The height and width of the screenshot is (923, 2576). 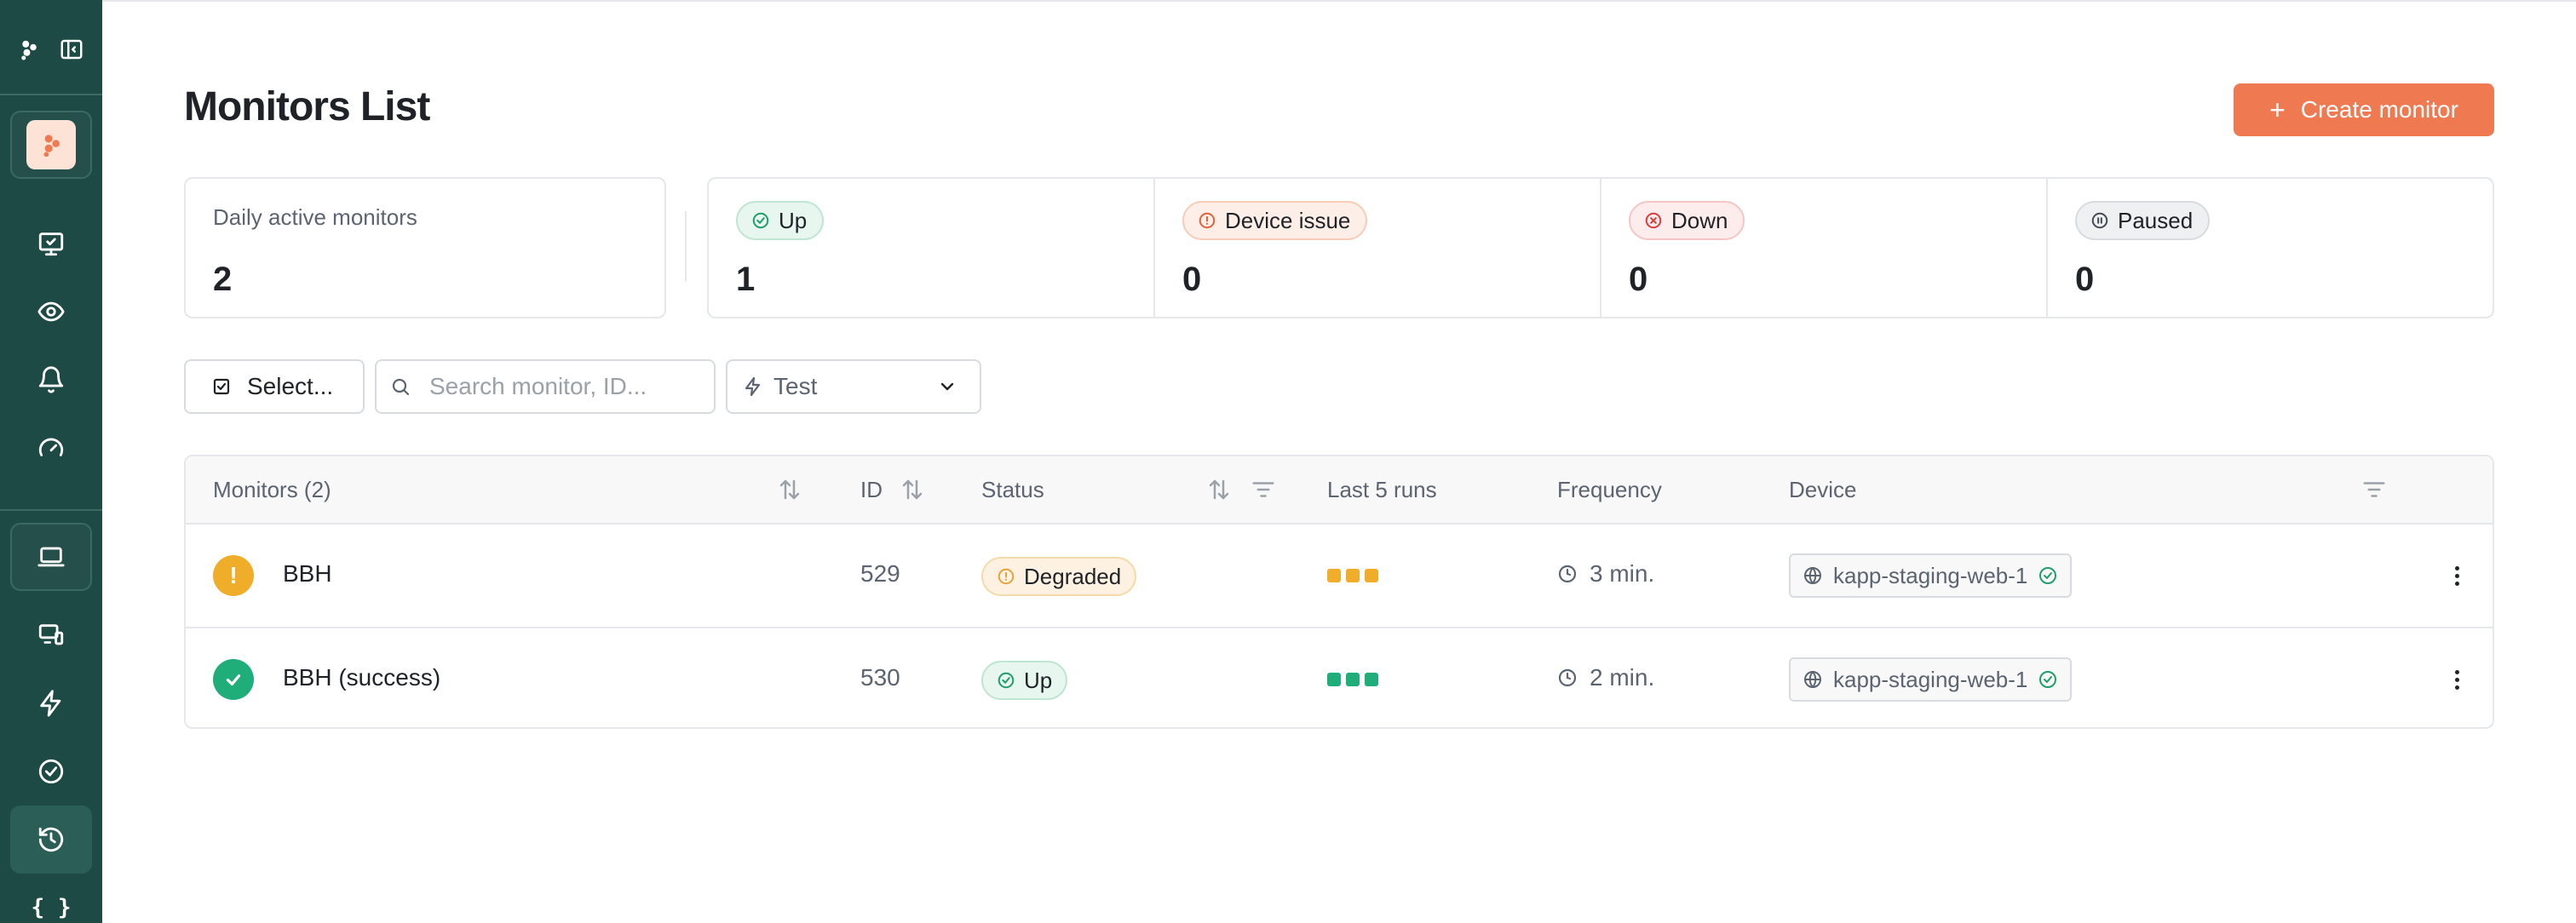 I want to click on search-box, so click(x=546, y=386).